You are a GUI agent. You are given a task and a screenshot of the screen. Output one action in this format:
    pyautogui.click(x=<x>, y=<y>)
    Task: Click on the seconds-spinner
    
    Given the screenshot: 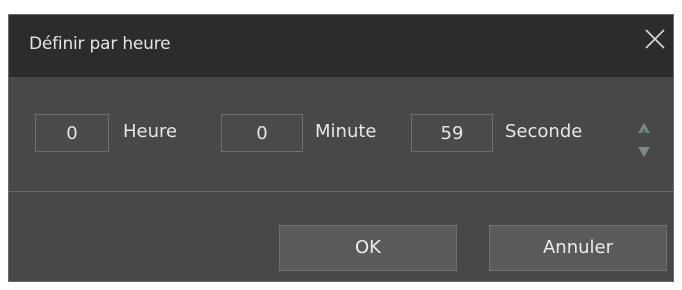 What is the action you would take?
    pyautogui.click(x=644, y=142)
    